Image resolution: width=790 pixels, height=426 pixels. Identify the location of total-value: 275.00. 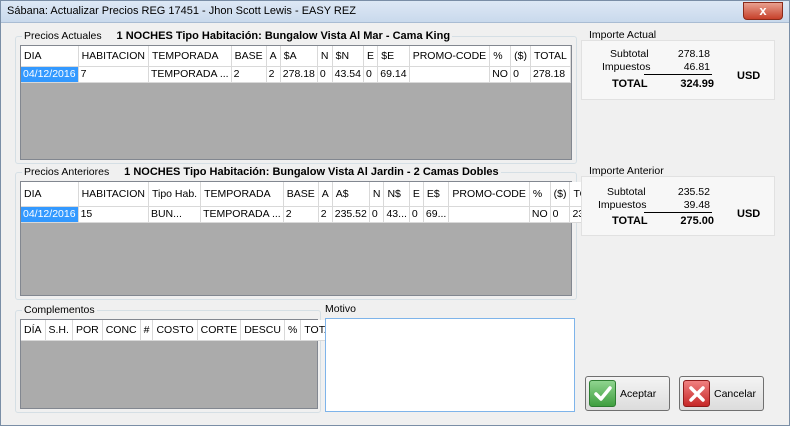
(697, 221).